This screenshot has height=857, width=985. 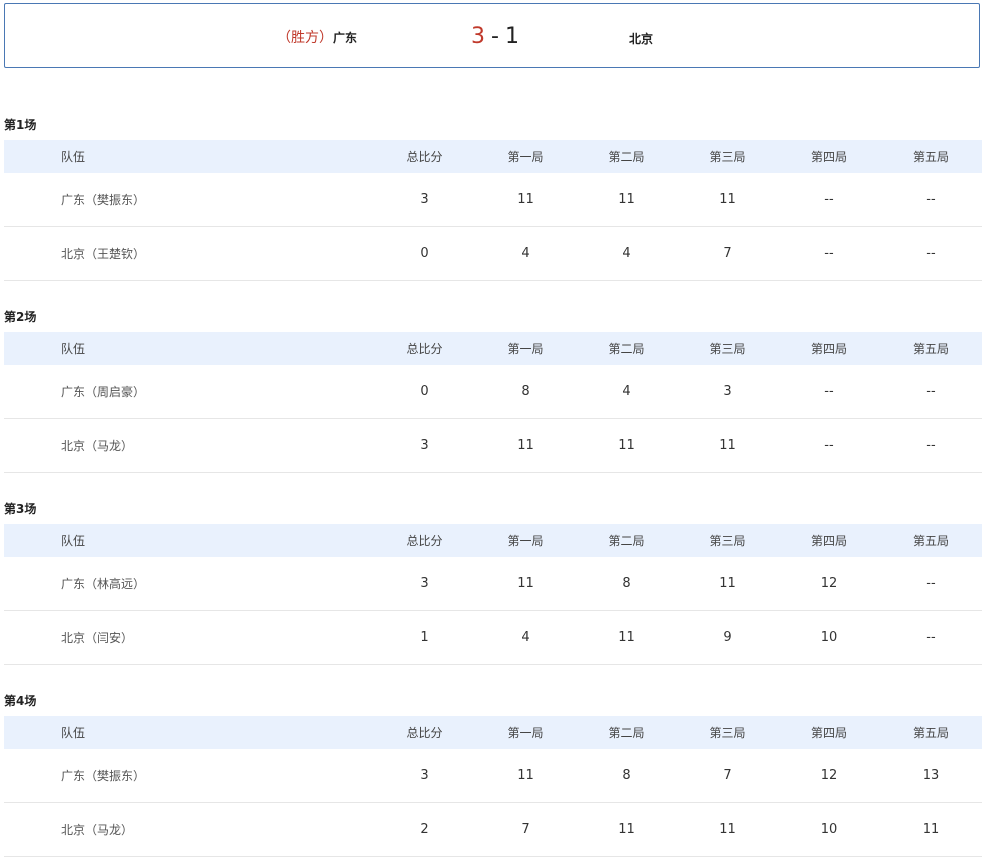 What do you see at coordinates (97, 638) in the screenshot?
I see `player-team-cell: 北京（闫安）` at bounding box center [97, 638].